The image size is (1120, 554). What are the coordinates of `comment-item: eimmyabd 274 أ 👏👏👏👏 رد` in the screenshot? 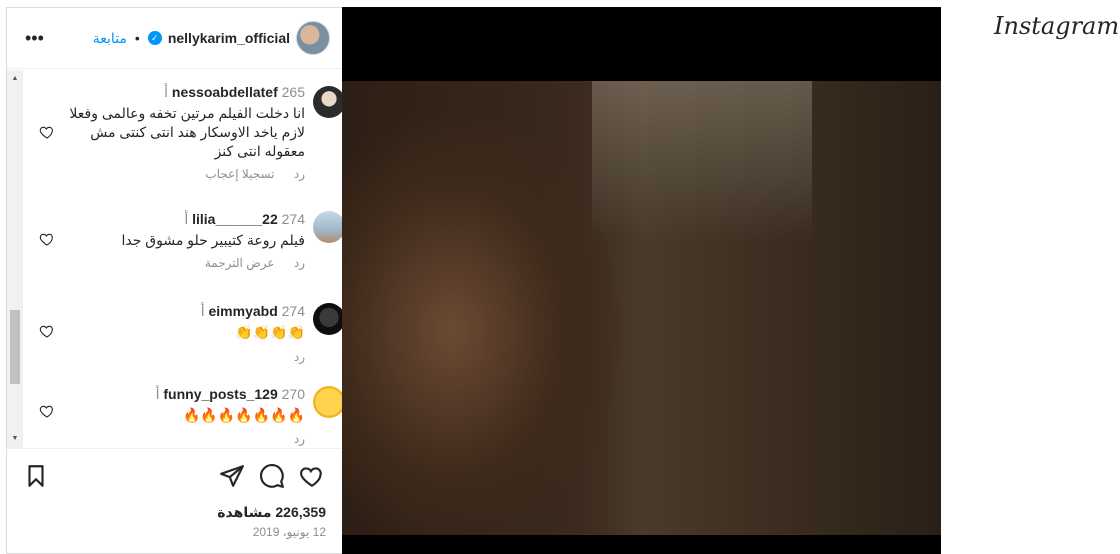 It's located at (185, 338).